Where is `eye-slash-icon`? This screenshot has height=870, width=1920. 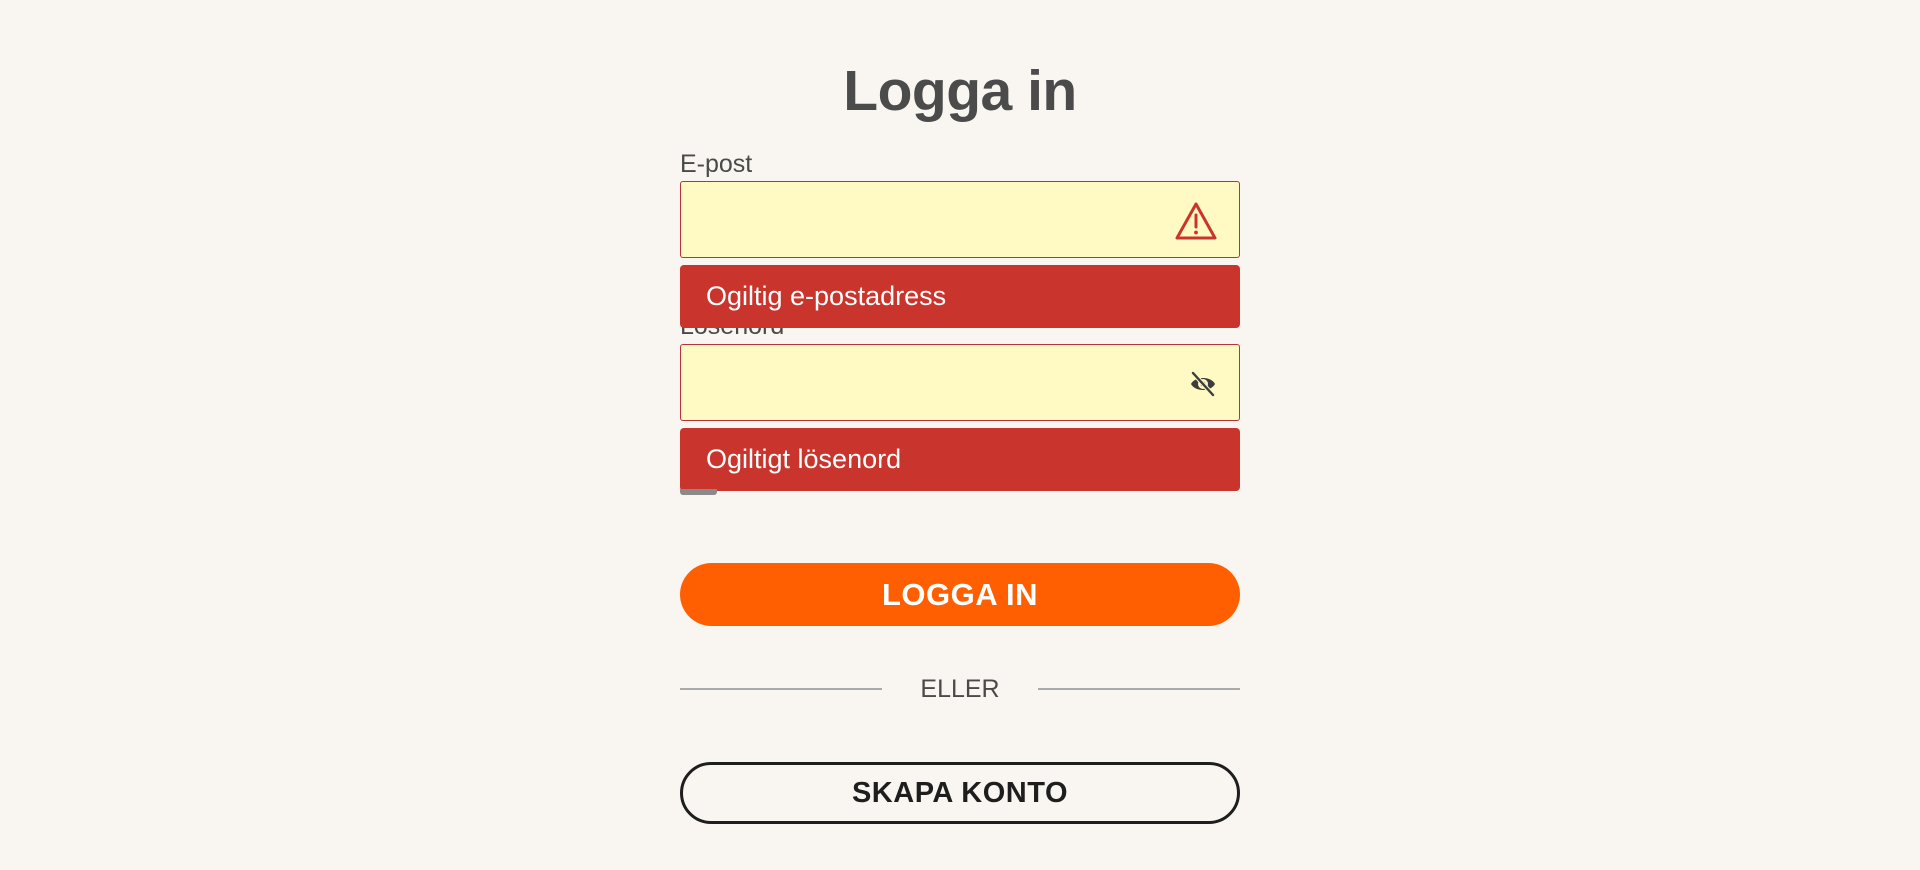
eye-slash-icon is located at coordinates (1203, 384).